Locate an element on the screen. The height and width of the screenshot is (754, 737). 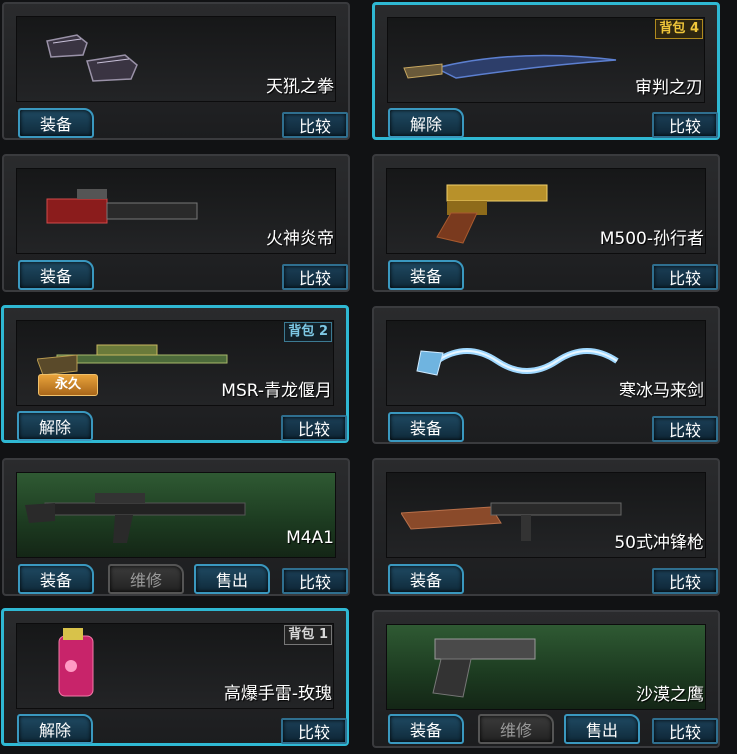
weapon-card-m4a1: M4A1 装备 维修 售出 比较 is located at coordinates (176, 527).